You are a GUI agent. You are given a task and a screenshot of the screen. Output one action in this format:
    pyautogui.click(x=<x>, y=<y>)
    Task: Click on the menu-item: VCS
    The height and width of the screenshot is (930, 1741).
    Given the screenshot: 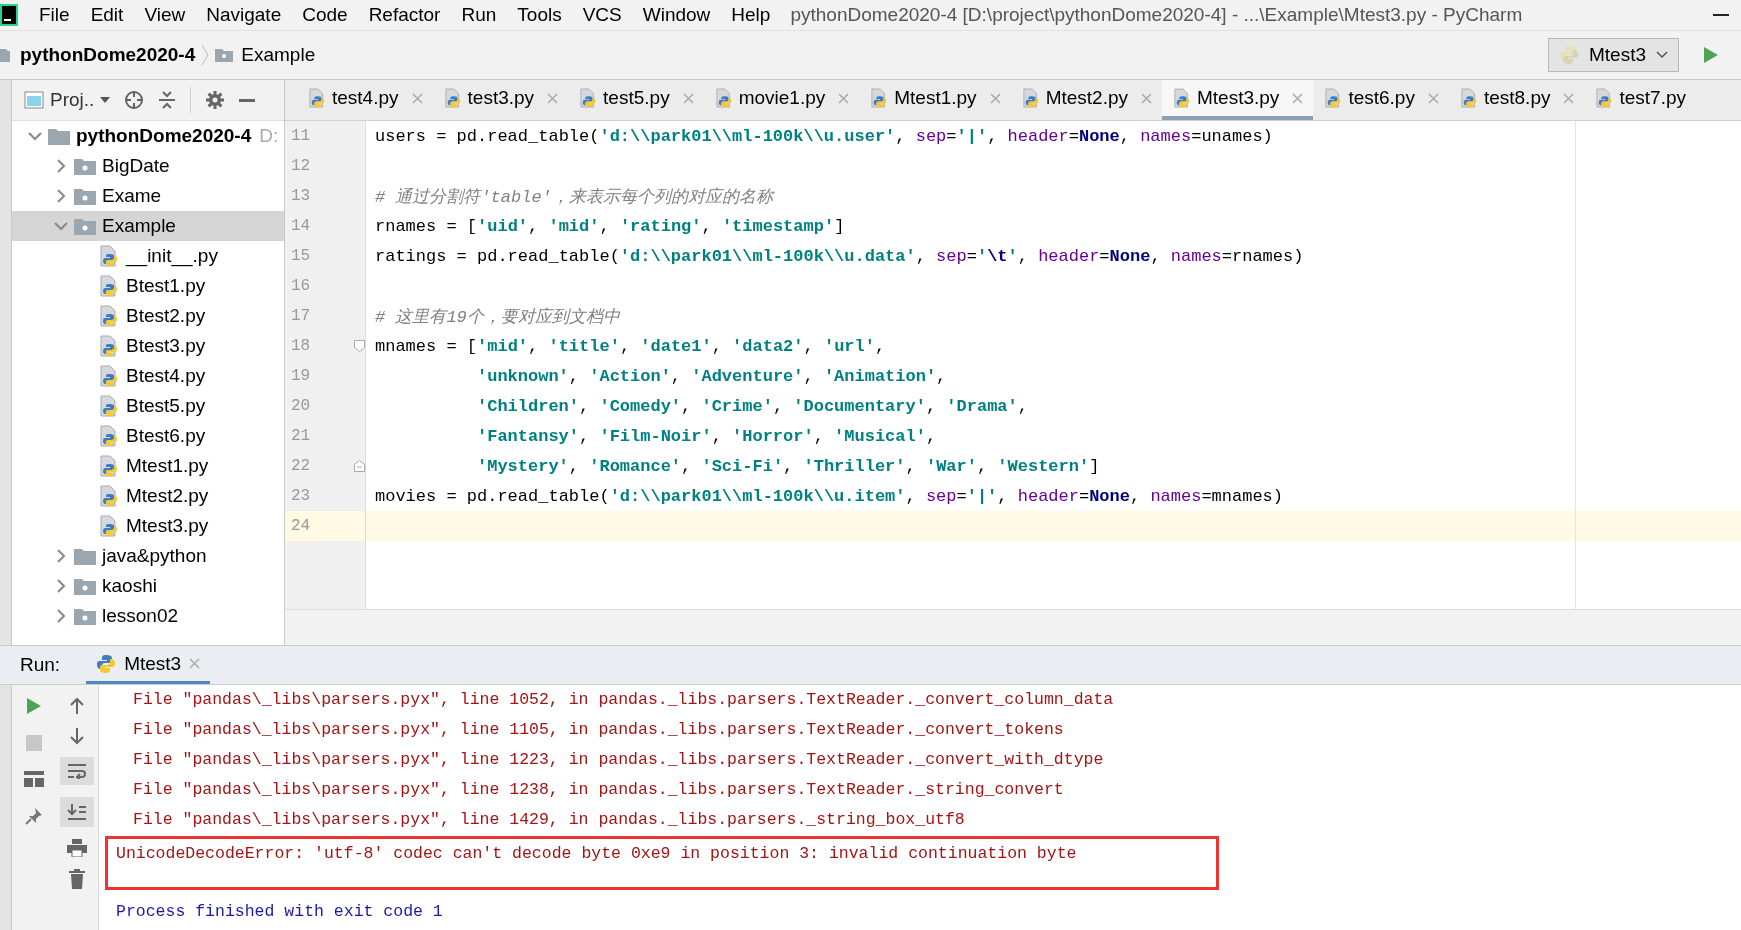 What is the action you would take?
    pyautogui.click(x=601, y=15)
    